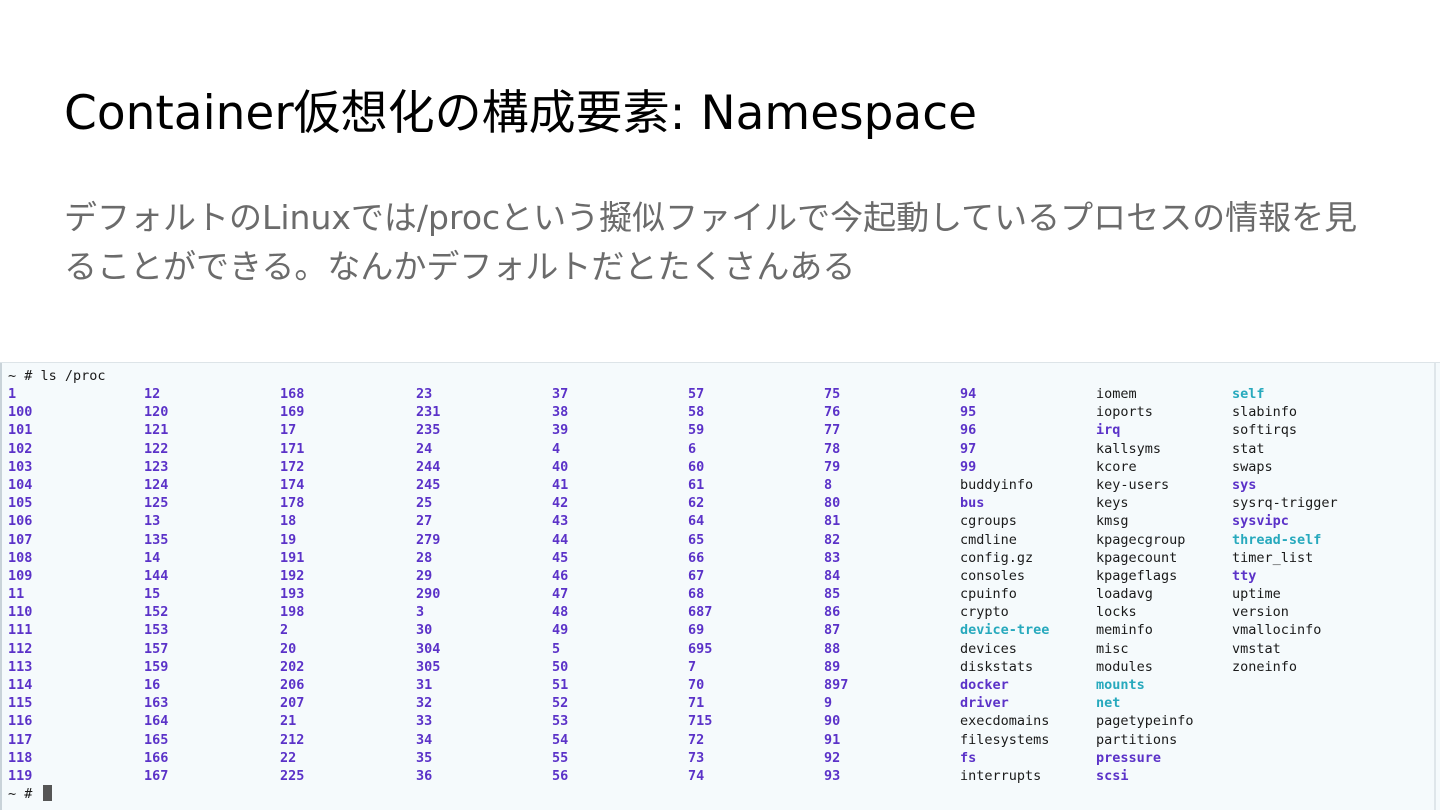 This screenshot has height=810, width=1440. What do you see at coordinates (424, 630) in the screenshot?
I see `proc-entry: 30` at bounding box center [424, 630].